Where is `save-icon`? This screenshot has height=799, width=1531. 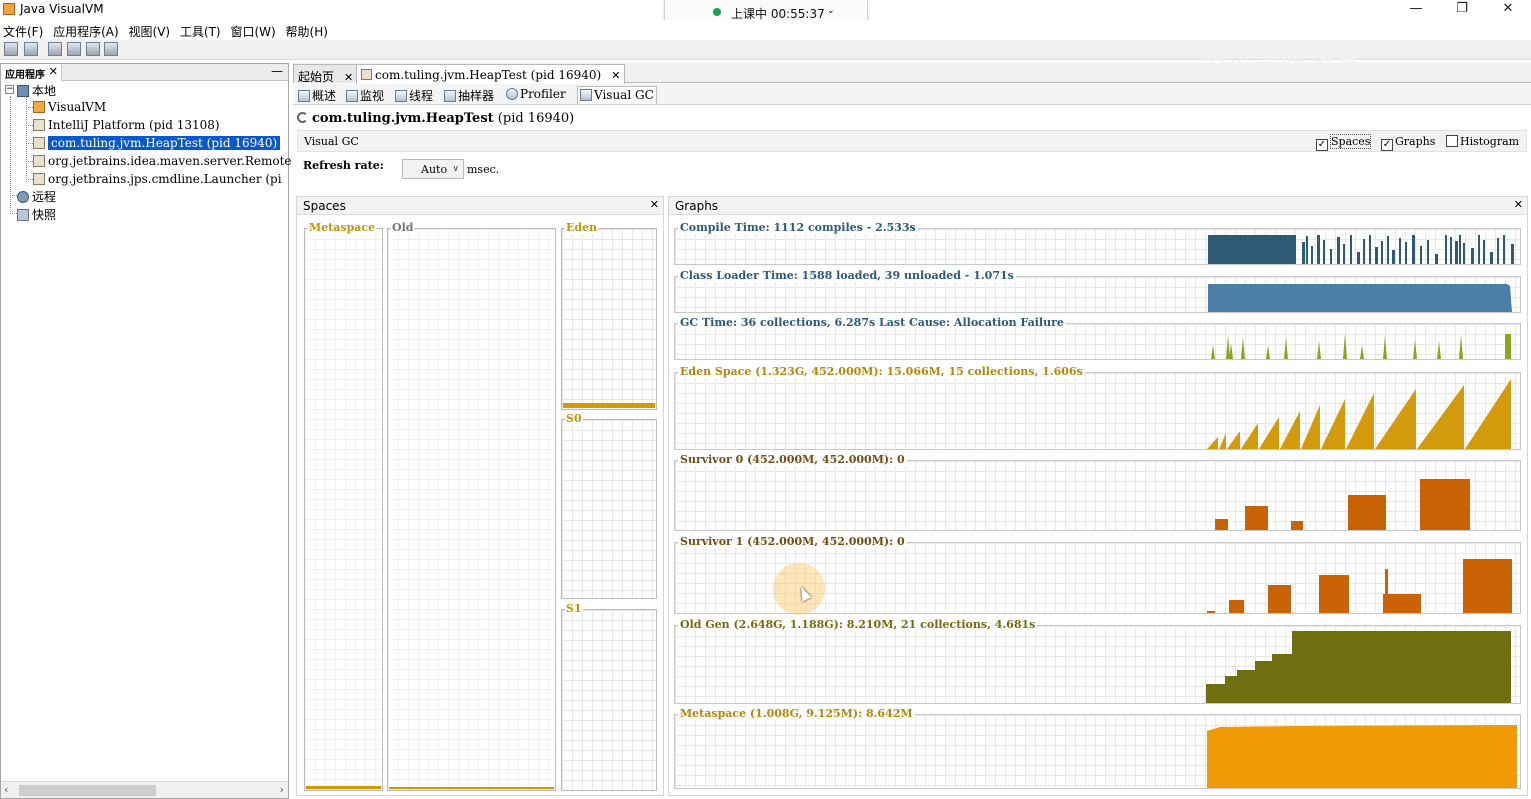
save-icon is located at coordinates (31, 49).